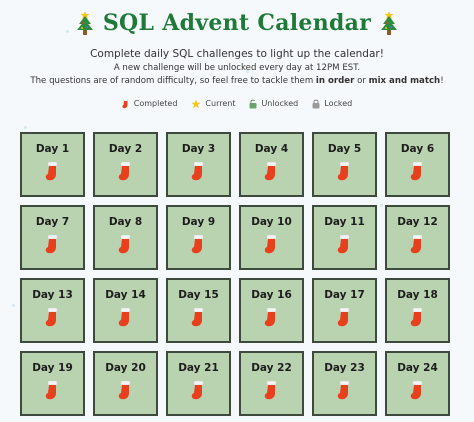 The width and height of the screenshot is (474, 422). I want to click on day-card-10: Day 10, so click(271, 237).